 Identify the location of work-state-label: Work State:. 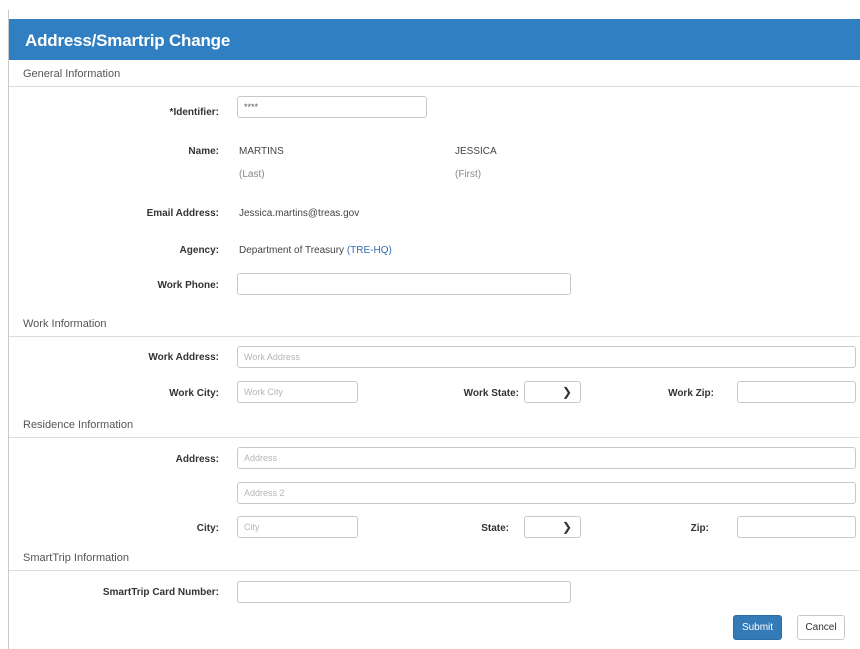
(491, 393).